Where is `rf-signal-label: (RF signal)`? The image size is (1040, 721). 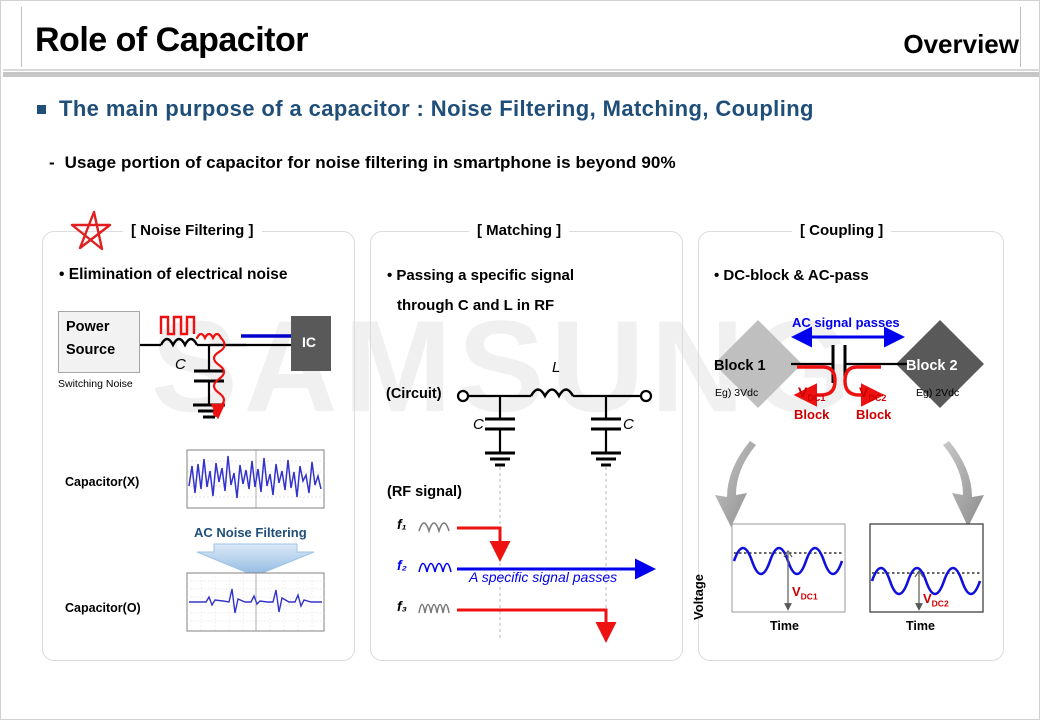 rf-signal-label: (RF signal) is located at coordinates (424, 492).